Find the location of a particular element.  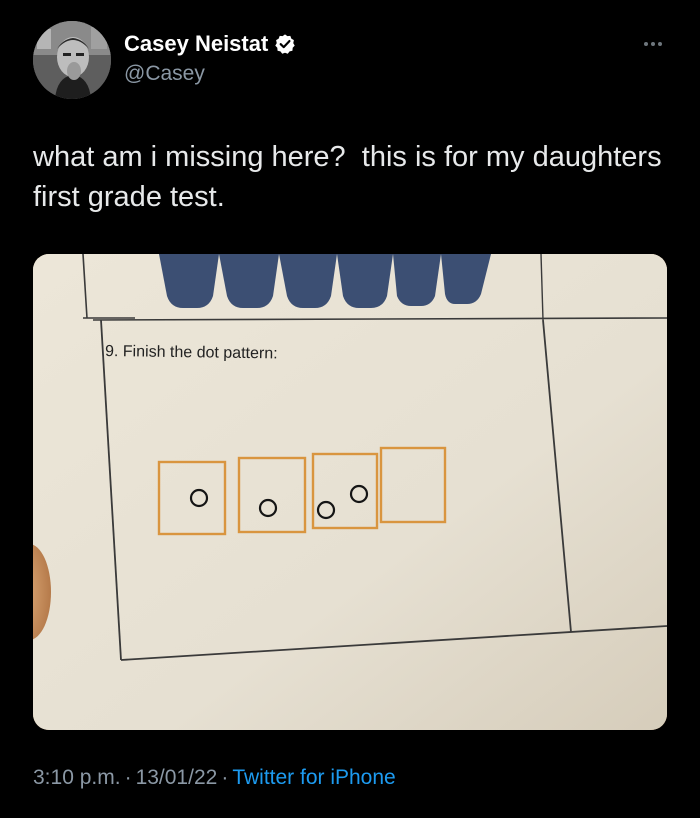

author-name: Casey Neistat is located at coordinates (196, 44).